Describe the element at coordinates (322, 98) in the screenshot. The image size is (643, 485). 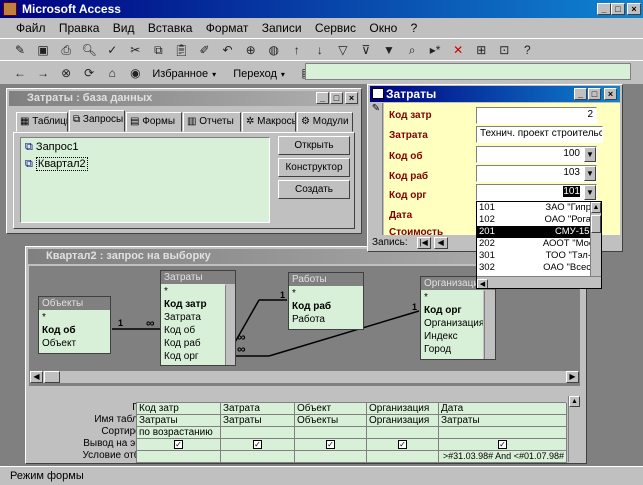
I see `db-minimize-button: _` at that location.